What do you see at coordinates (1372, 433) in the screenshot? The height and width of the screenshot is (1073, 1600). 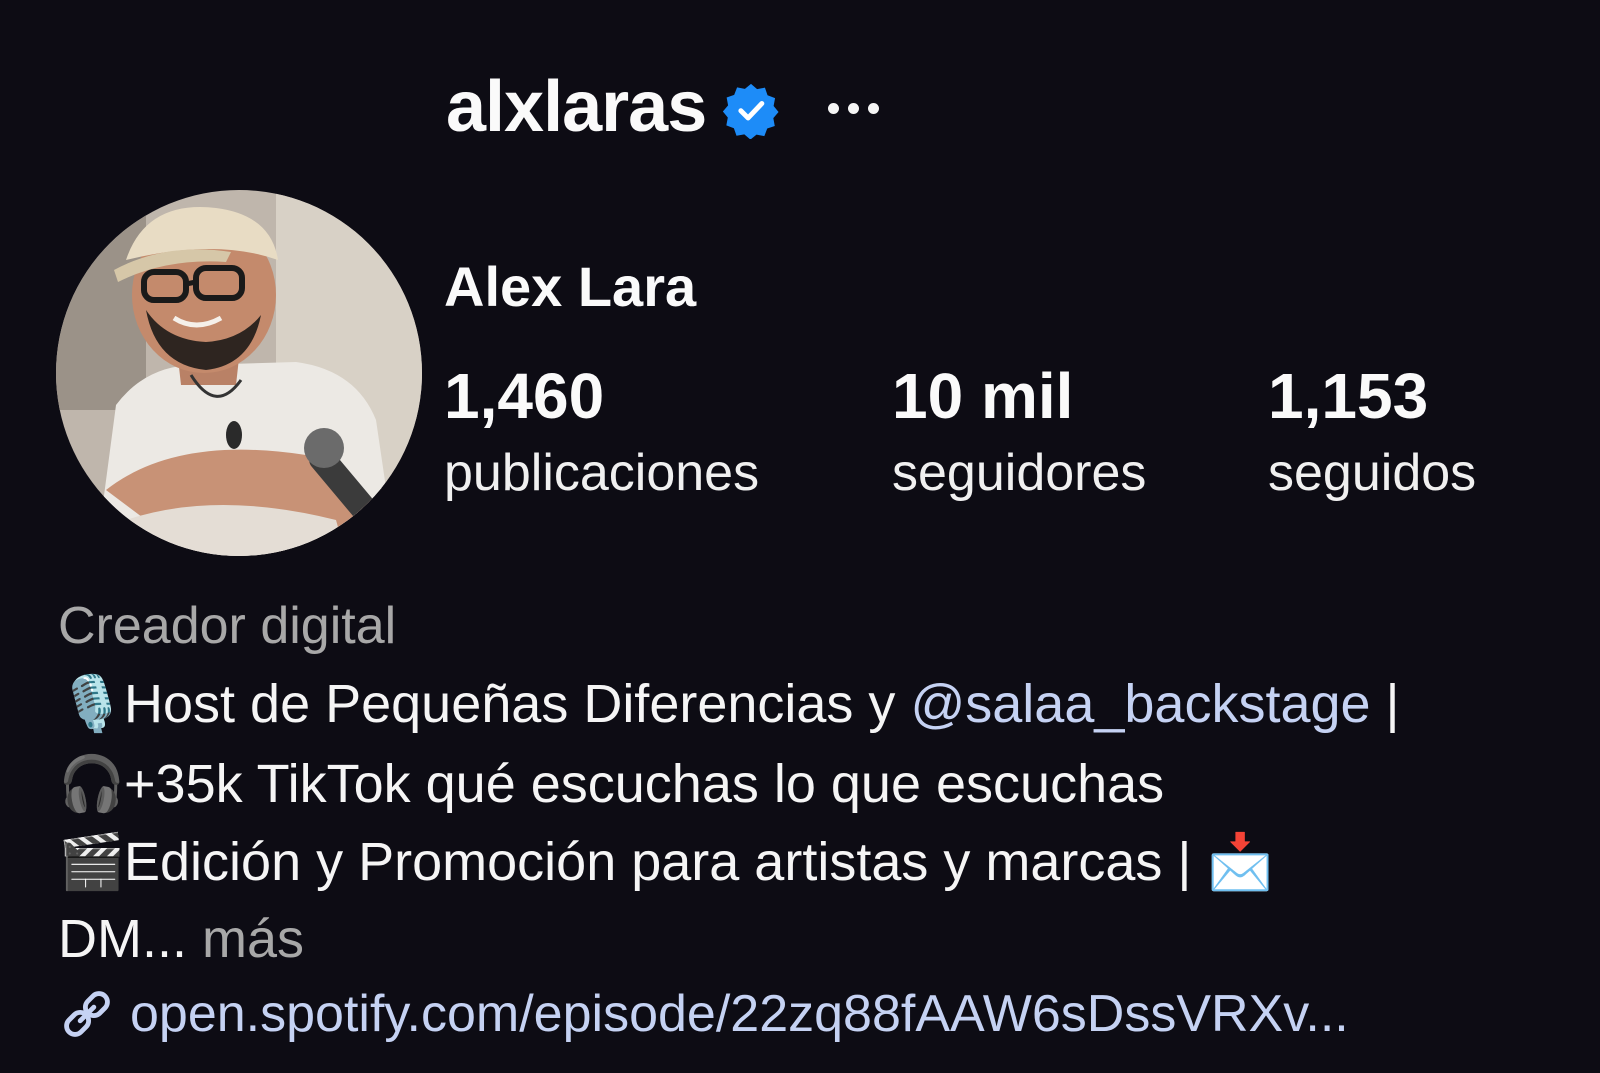 I see `stat-following: 1,153 seguidos` at bounding box center [1372, 433].